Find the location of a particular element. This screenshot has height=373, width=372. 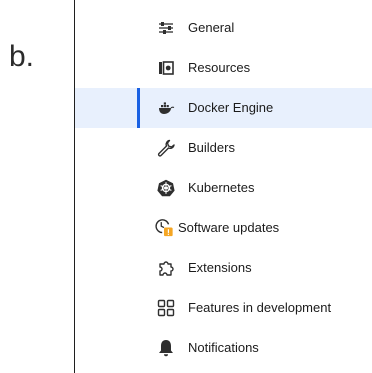

sidebar-item-builders: Builders is located at coordinates (223, 148).